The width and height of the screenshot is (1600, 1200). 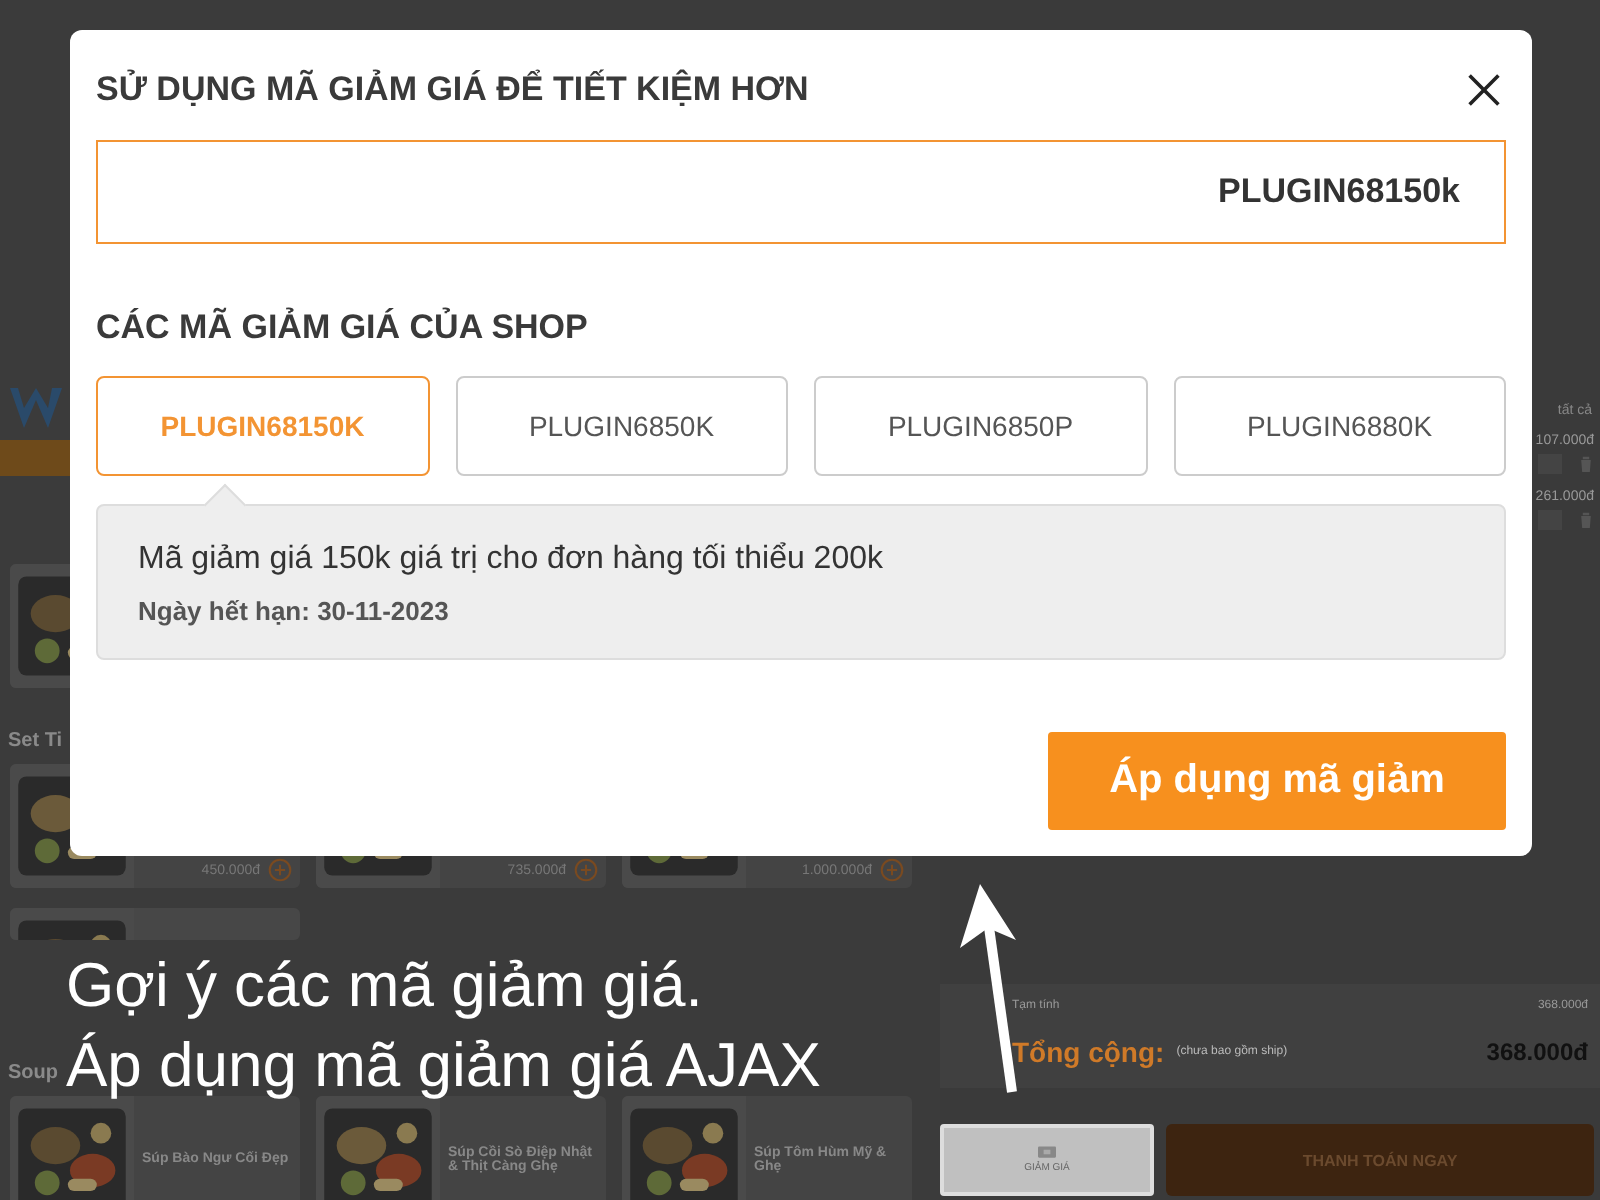 What do you see at coordinates (35, 742) in the screenshot?
I see `section-title: Set Ti` at bounding box center [35, 742].